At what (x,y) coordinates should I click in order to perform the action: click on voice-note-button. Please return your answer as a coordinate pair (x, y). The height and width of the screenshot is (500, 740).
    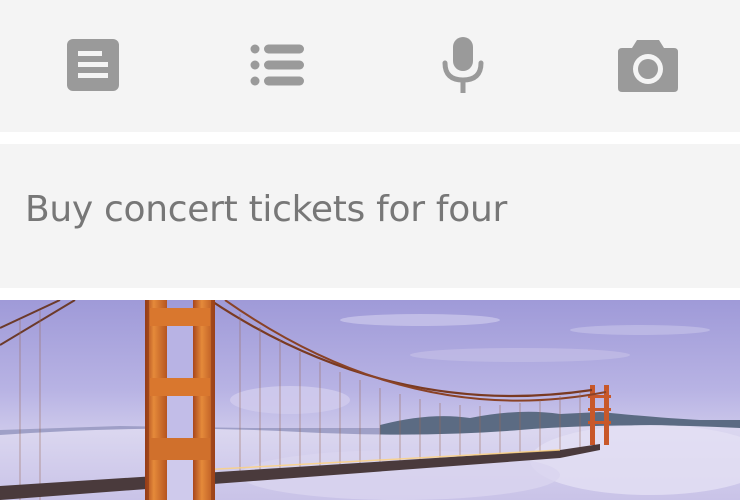
    Looking at the image, I should click on (463, 65).